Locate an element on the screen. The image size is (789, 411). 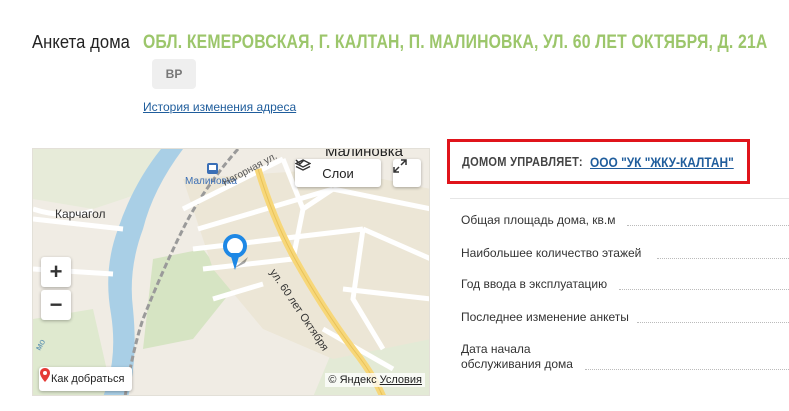
bp-badge: ВР is located at coordinates (174, 74).